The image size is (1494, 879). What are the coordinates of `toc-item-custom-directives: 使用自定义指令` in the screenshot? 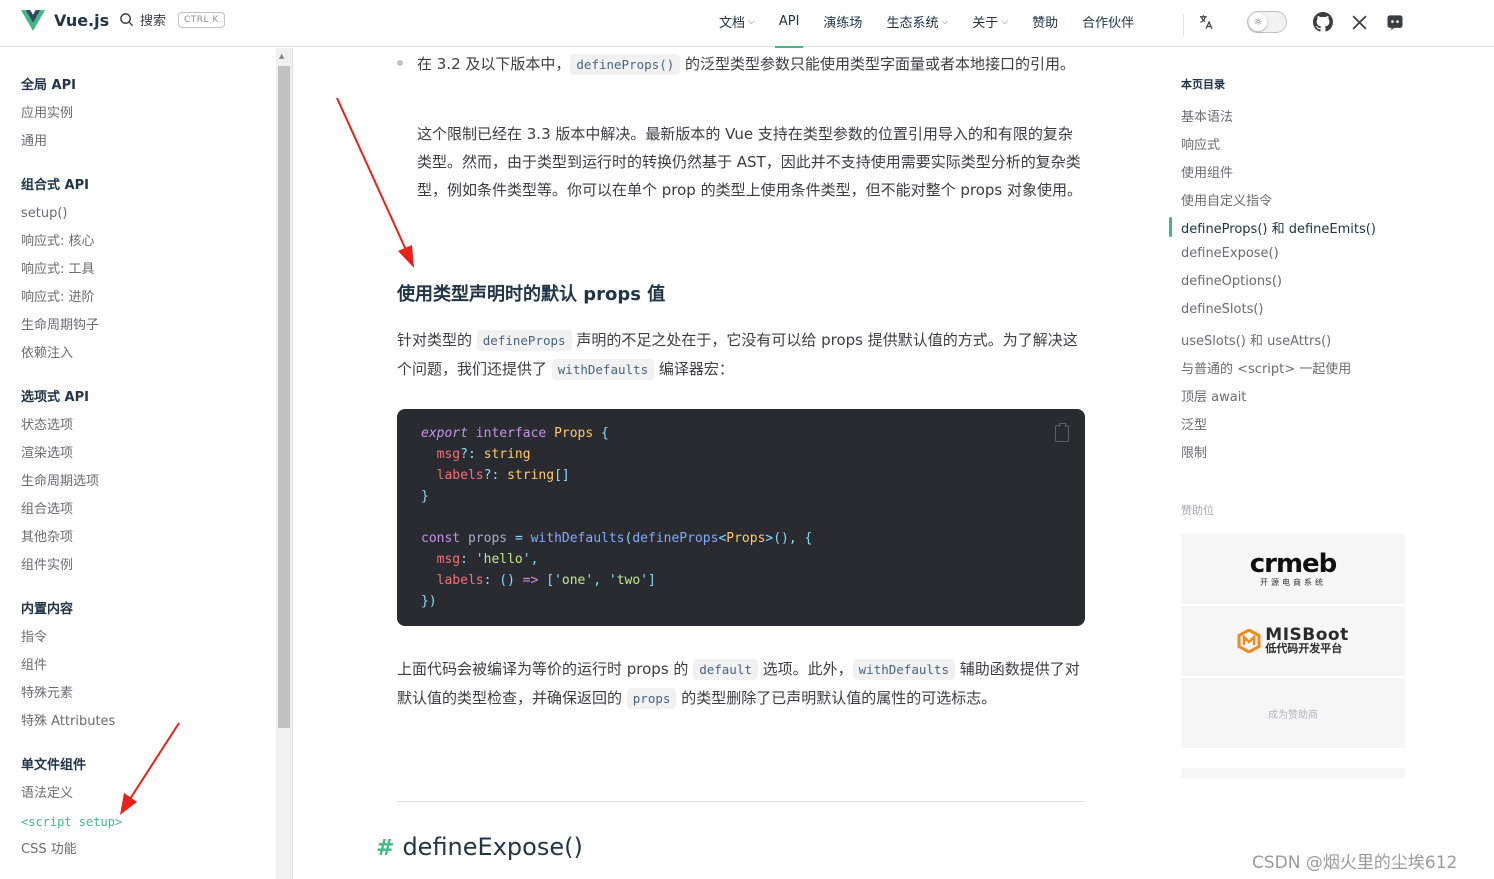 It's located at (1226, 199).